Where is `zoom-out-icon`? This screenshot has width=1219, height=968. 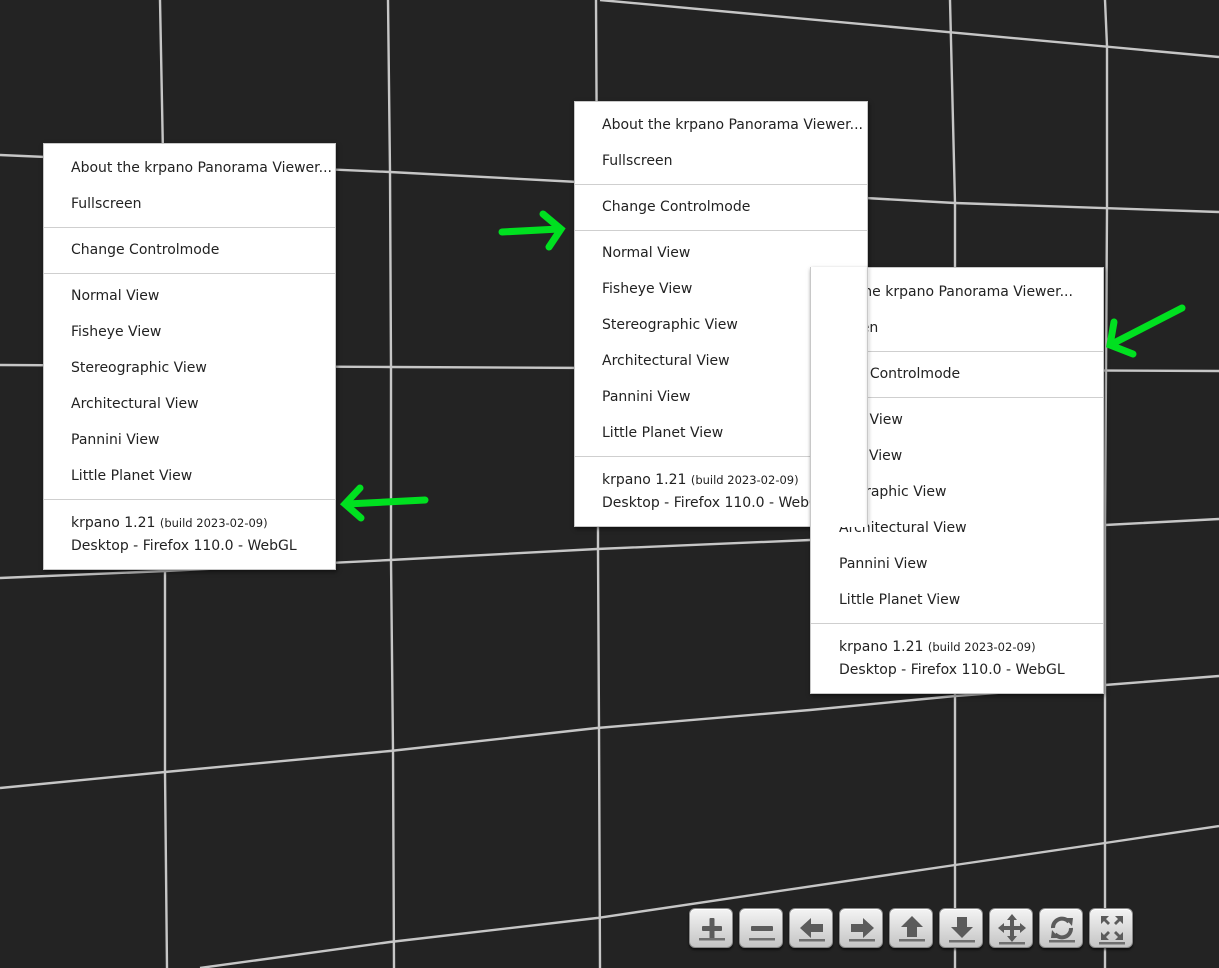 zoom-out-icon is located at coordinates (762, 933).